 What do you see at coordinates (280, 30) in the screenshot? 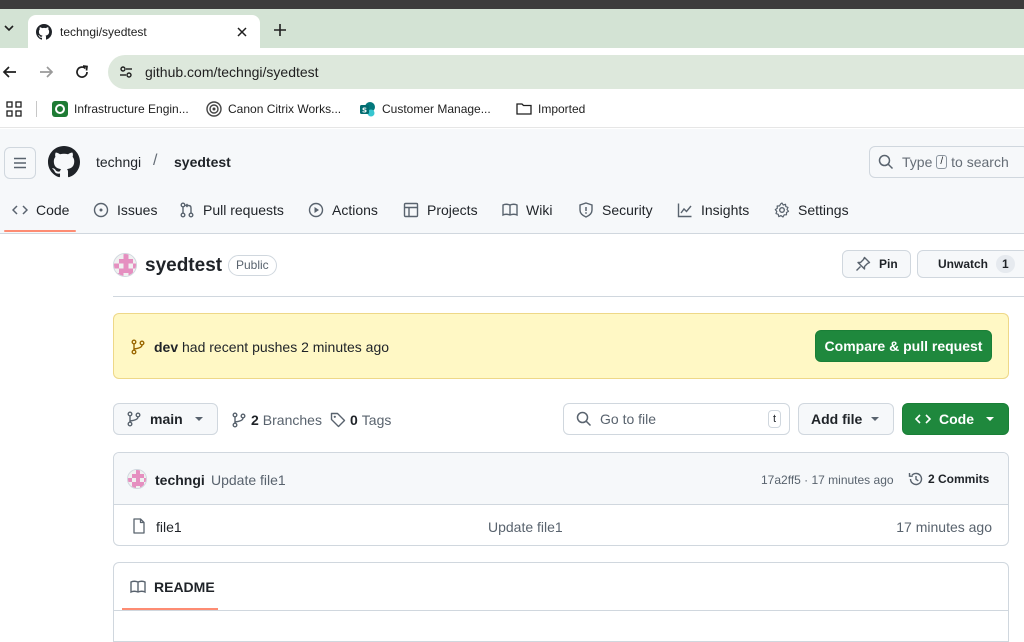
I see `new-tab-button` at bounding box center [280, 30].